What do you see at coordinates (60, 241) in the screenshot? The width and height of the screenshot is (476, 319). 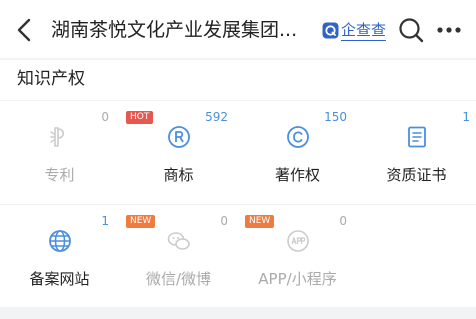 I see `globe-icon` at bounding box center [60, 241].